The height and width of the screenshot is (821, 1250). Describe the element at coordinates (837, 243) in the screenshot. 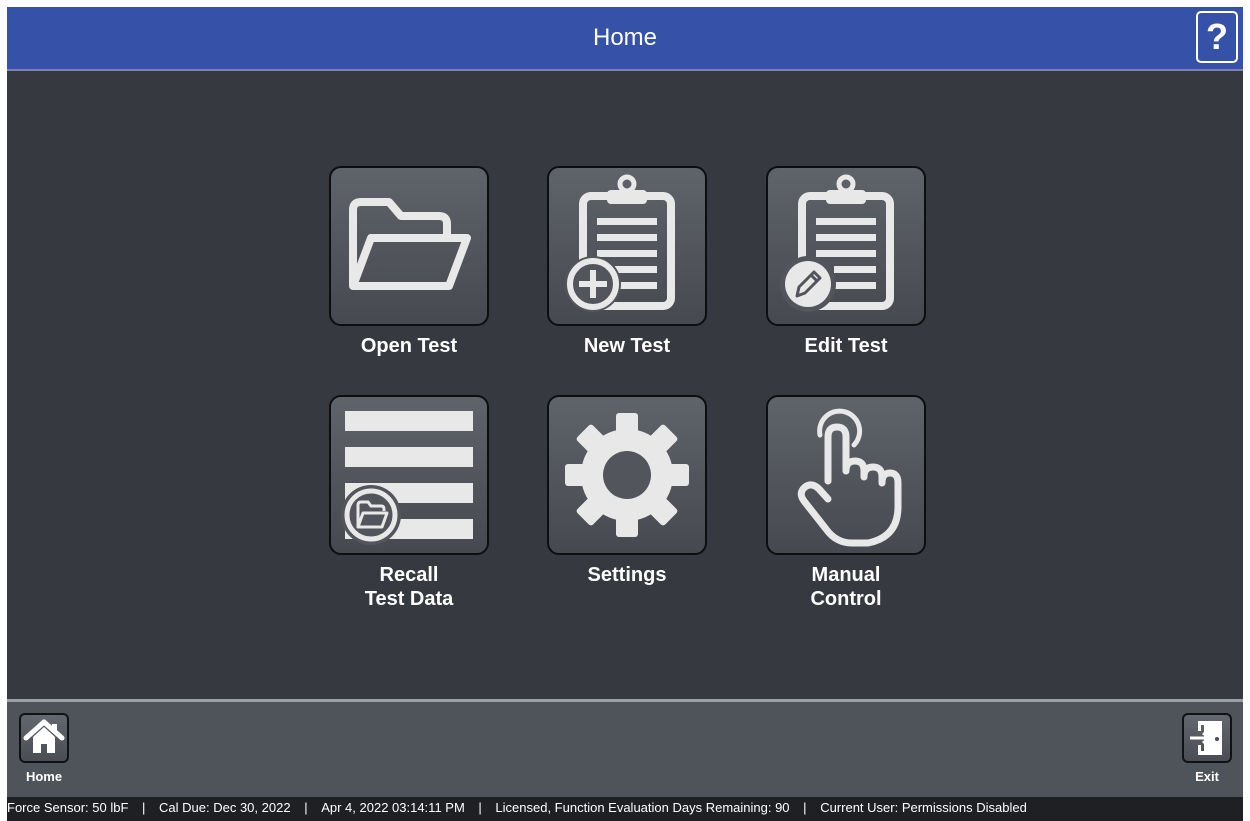

I see `clipboard-edit-icon` at that location.